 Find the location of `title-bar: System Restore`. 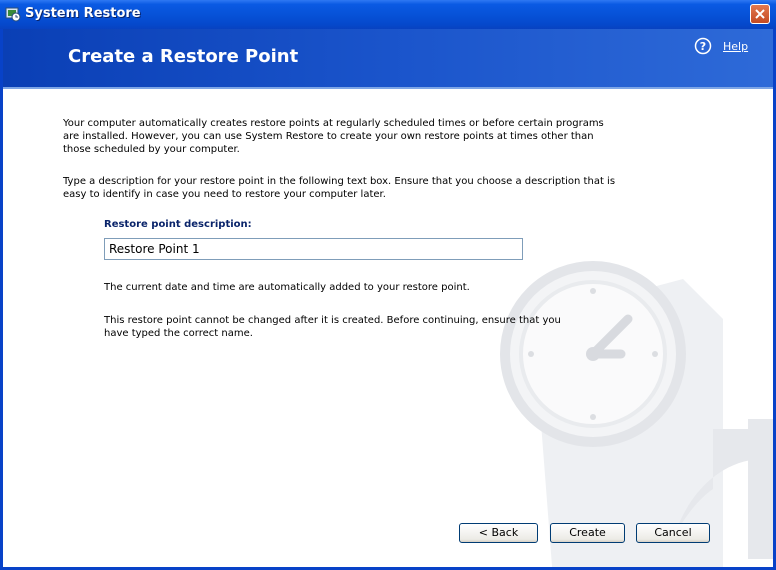

title-bar: System Restore is located at coordinates (388, 14).